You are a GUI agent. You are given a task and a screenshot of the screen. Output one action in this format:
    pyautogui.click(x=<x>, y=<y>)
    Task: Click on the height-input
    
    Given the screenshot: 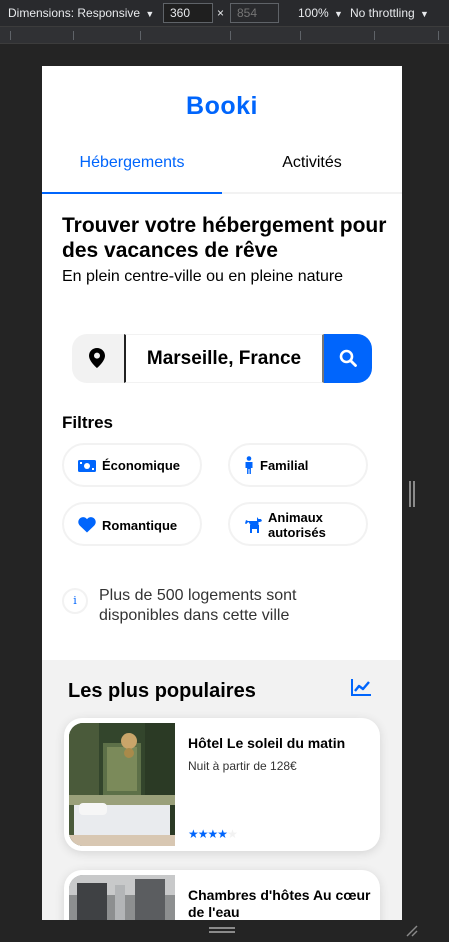 What is the action you would take?
    pyautogui.click(x=254, y=13)
    